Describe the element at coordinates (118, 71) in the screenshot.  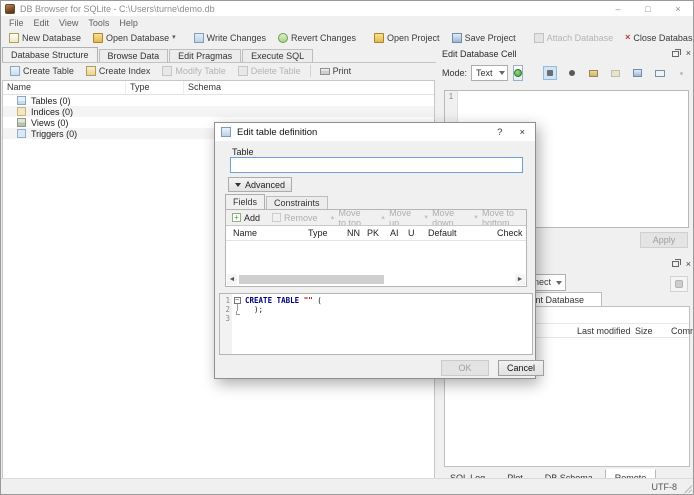
I see `create-index-button: Create Index` at that location.